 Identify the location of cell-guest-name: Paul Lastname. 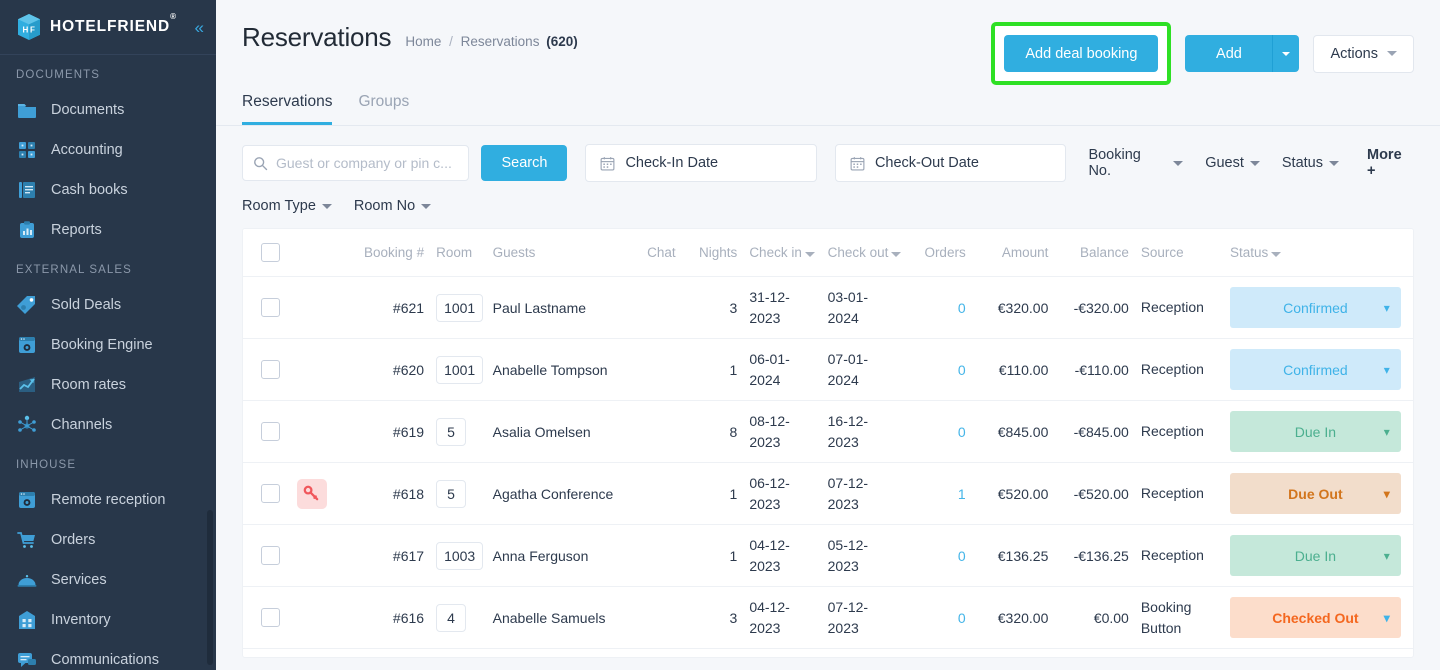
(564, 307).